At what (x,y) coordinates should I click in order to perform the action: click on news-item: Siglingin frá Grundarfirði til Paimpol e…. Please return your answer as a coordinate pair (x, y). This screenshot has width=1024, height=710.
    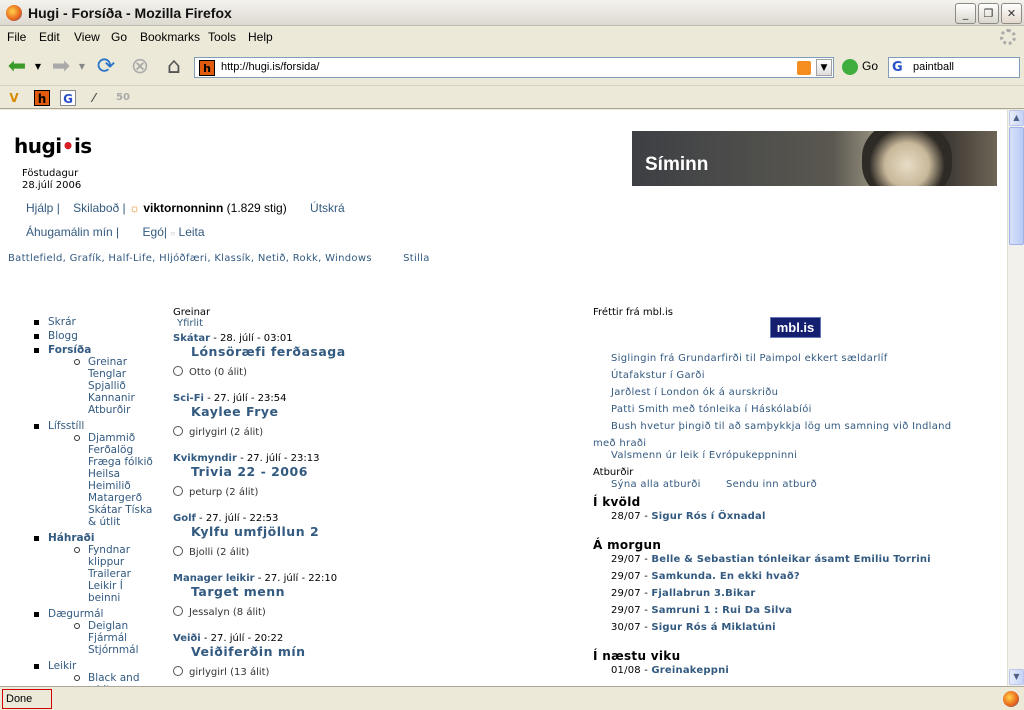
    Looking at the image, I should click on (749, 358).